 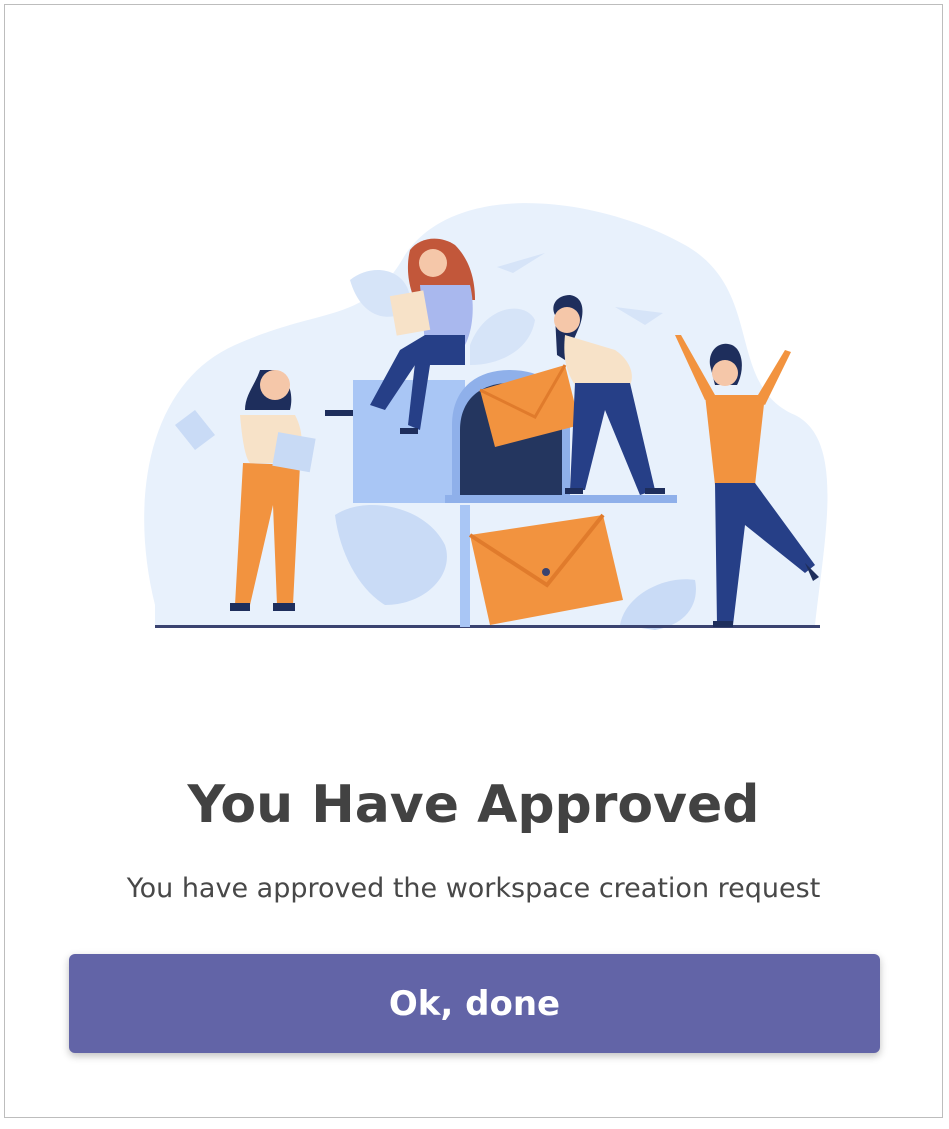 I want to click on mailbox-body, so click(x=409, y=441).